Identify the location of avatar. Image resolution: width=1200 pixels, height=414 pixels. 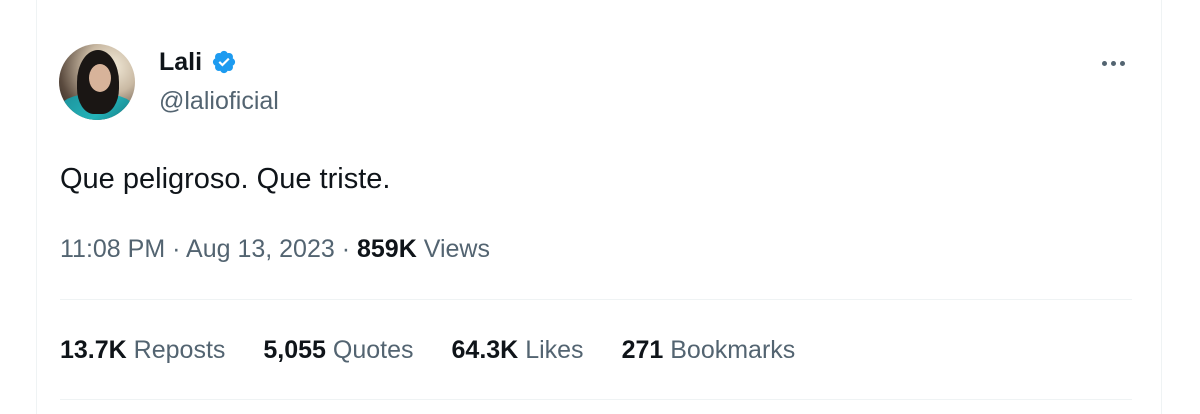
(97, 82).